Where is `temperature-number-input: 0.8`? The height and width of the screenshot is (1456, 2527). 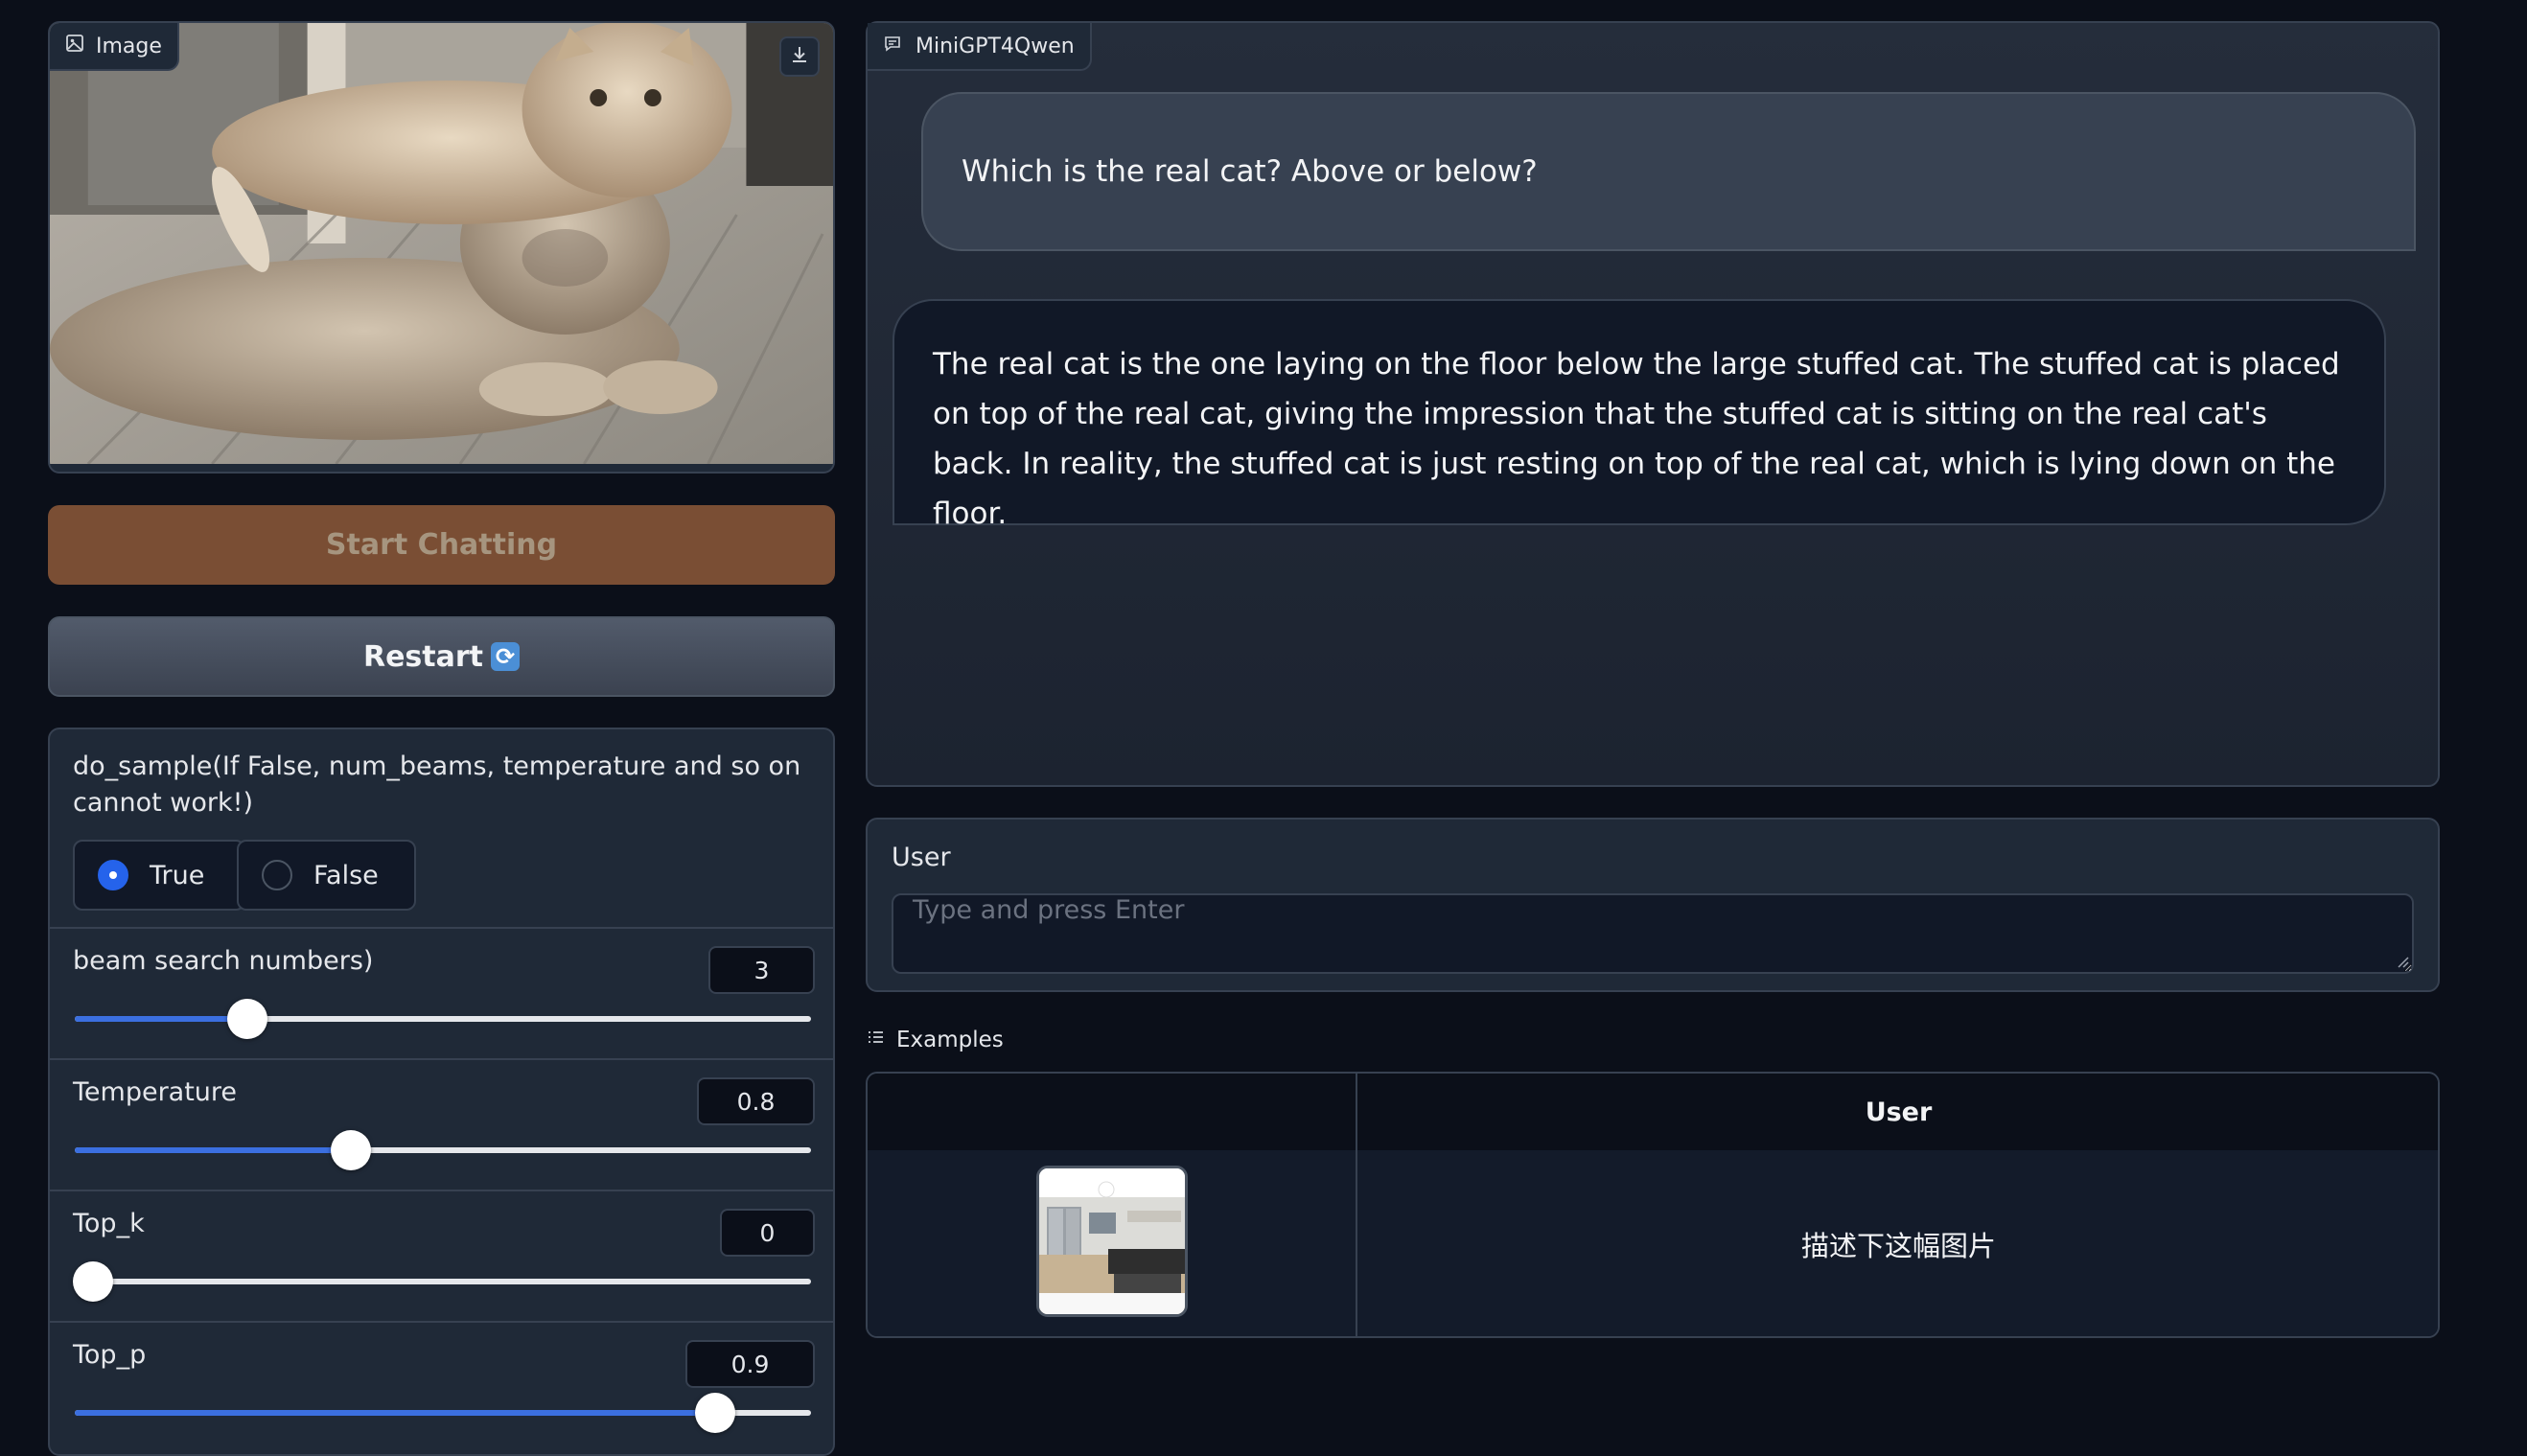 temperature-number-input: 0.8 is located at coordinates (756, 1101).